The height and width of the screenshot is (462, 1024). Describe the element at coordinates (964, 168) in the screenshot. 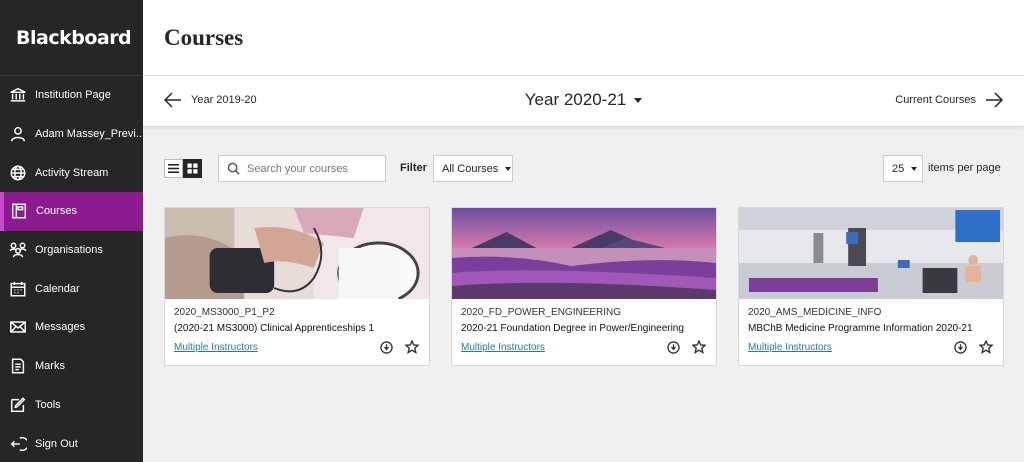

I see `items-per-page-label: items per page` at that location.